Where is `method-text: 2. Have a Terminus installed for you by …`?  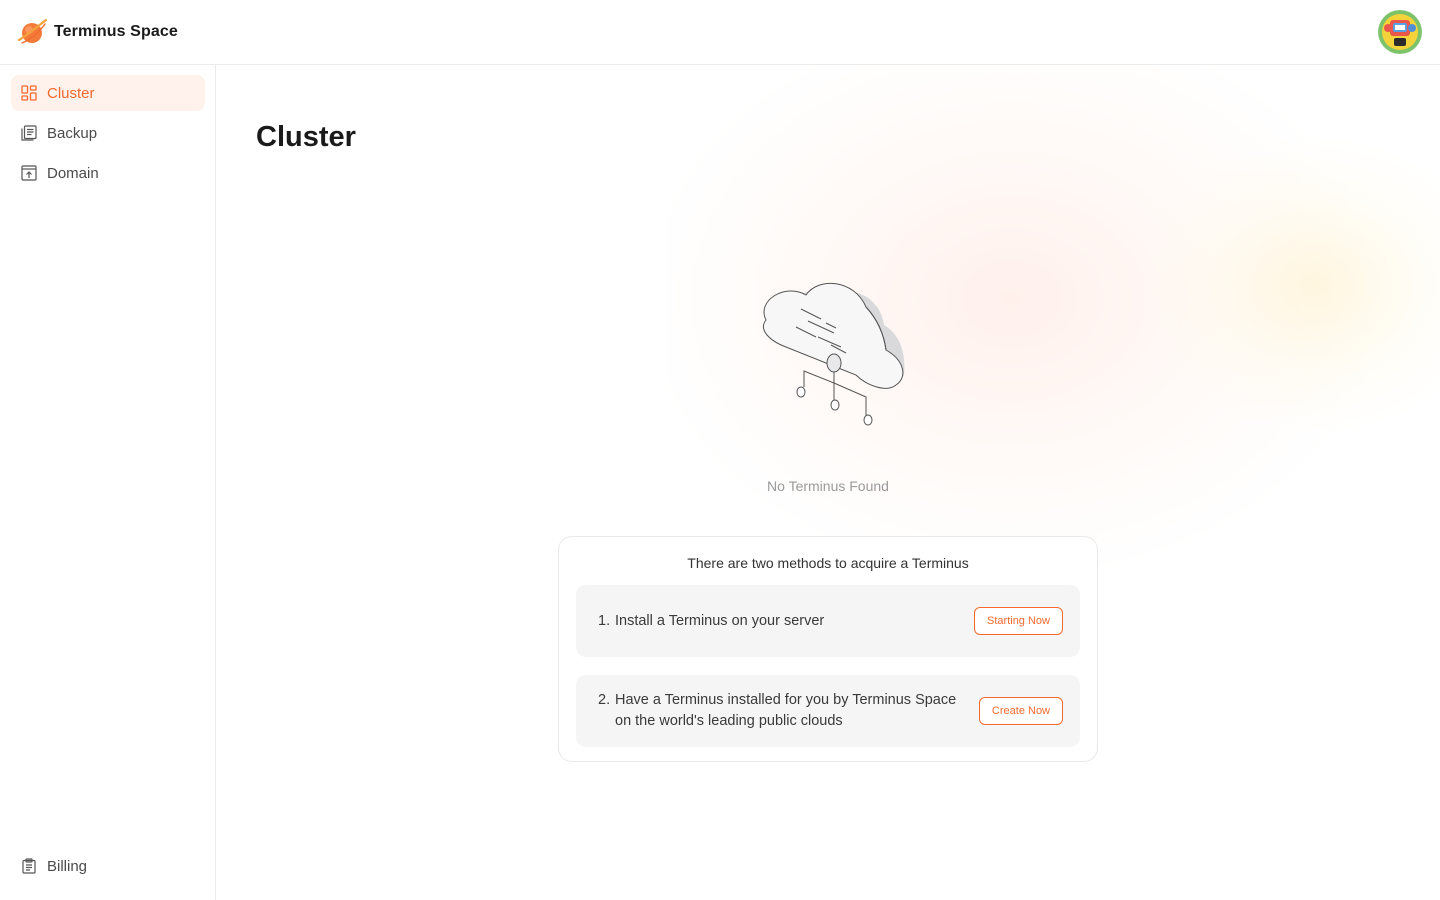 method-text: 2. Have a Terminus installed for you by … is located at coordinates (779, 711).